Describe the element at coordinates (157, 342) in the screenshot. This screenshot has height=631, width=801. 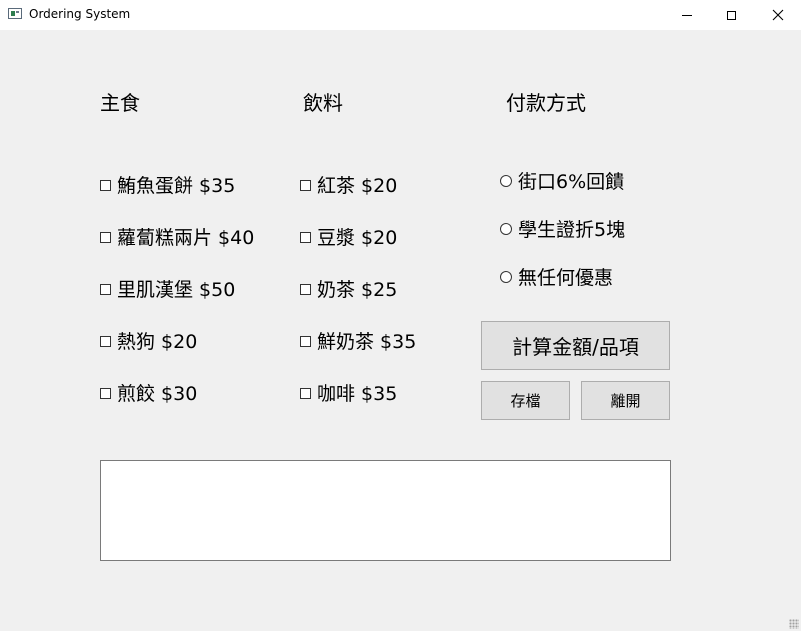
I see `checkbox-label: 熱狗 $20` at that location.